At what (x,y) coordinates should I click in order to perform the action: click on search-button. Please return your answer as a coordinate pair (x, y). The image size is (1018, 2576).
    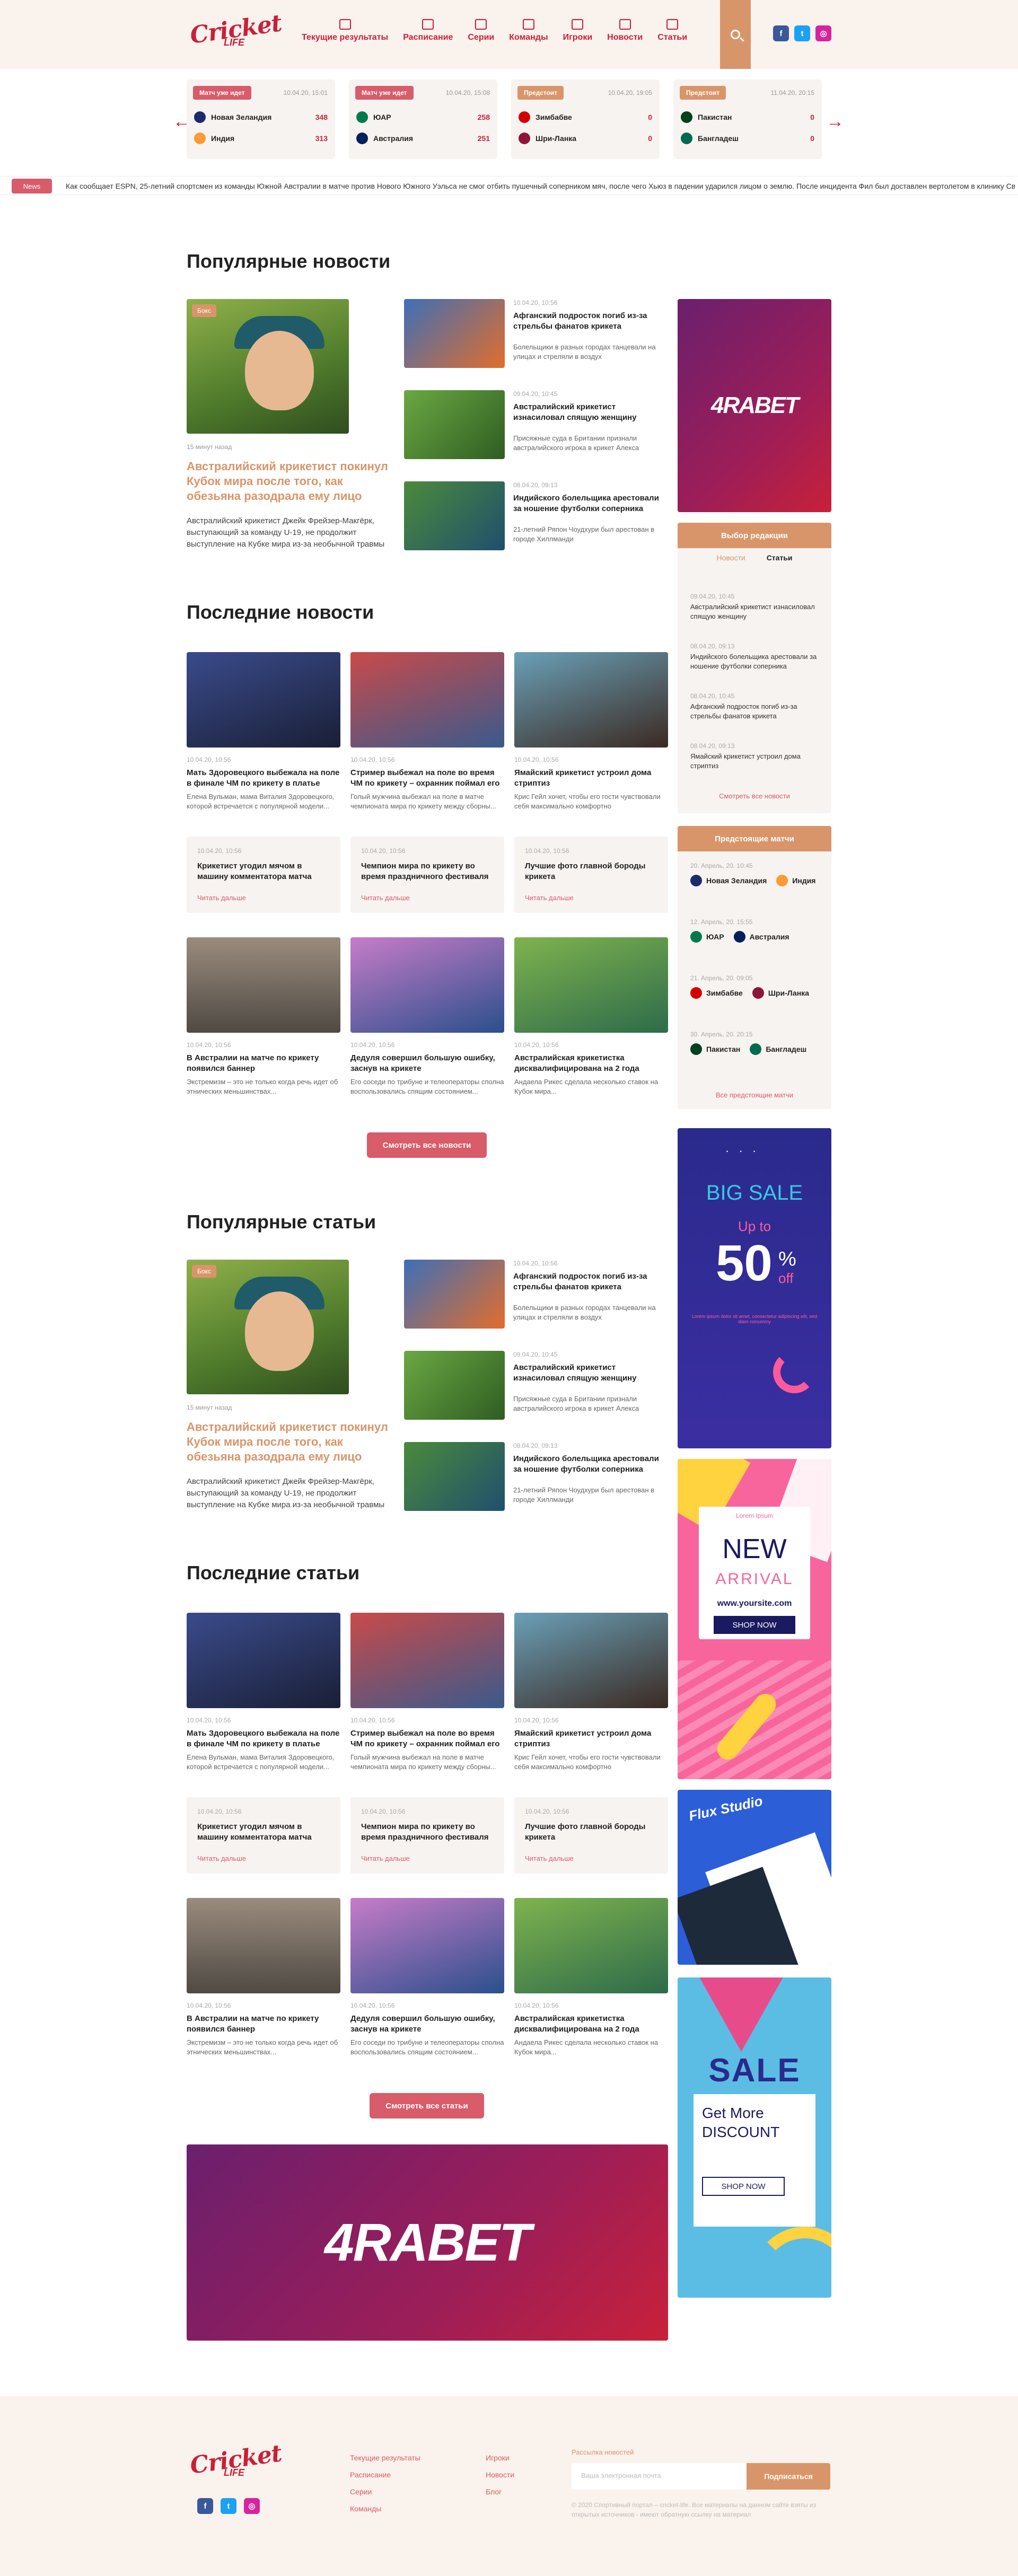
    Looking at the image, I should click on (735, 34).